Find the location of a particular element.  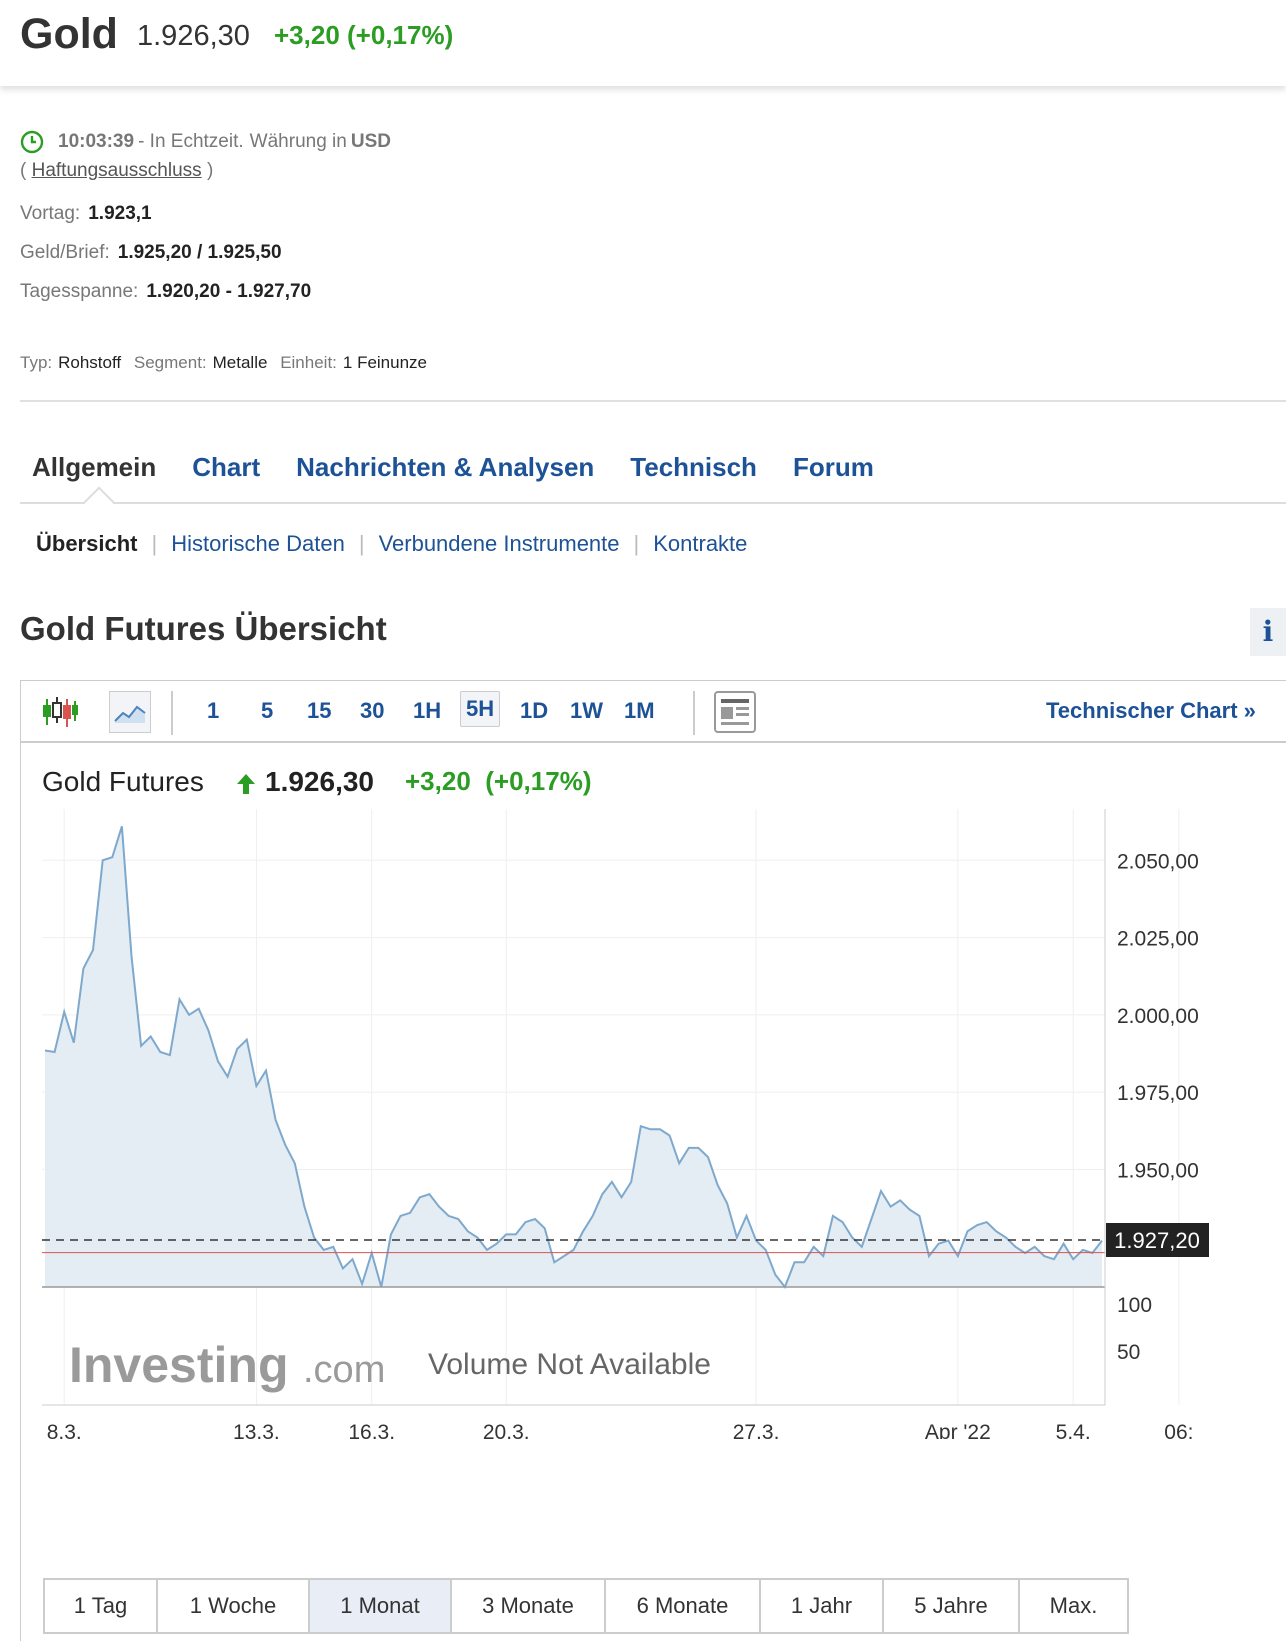

y-tick-label: 2.050,00 is located at coordinates (1158, 861).